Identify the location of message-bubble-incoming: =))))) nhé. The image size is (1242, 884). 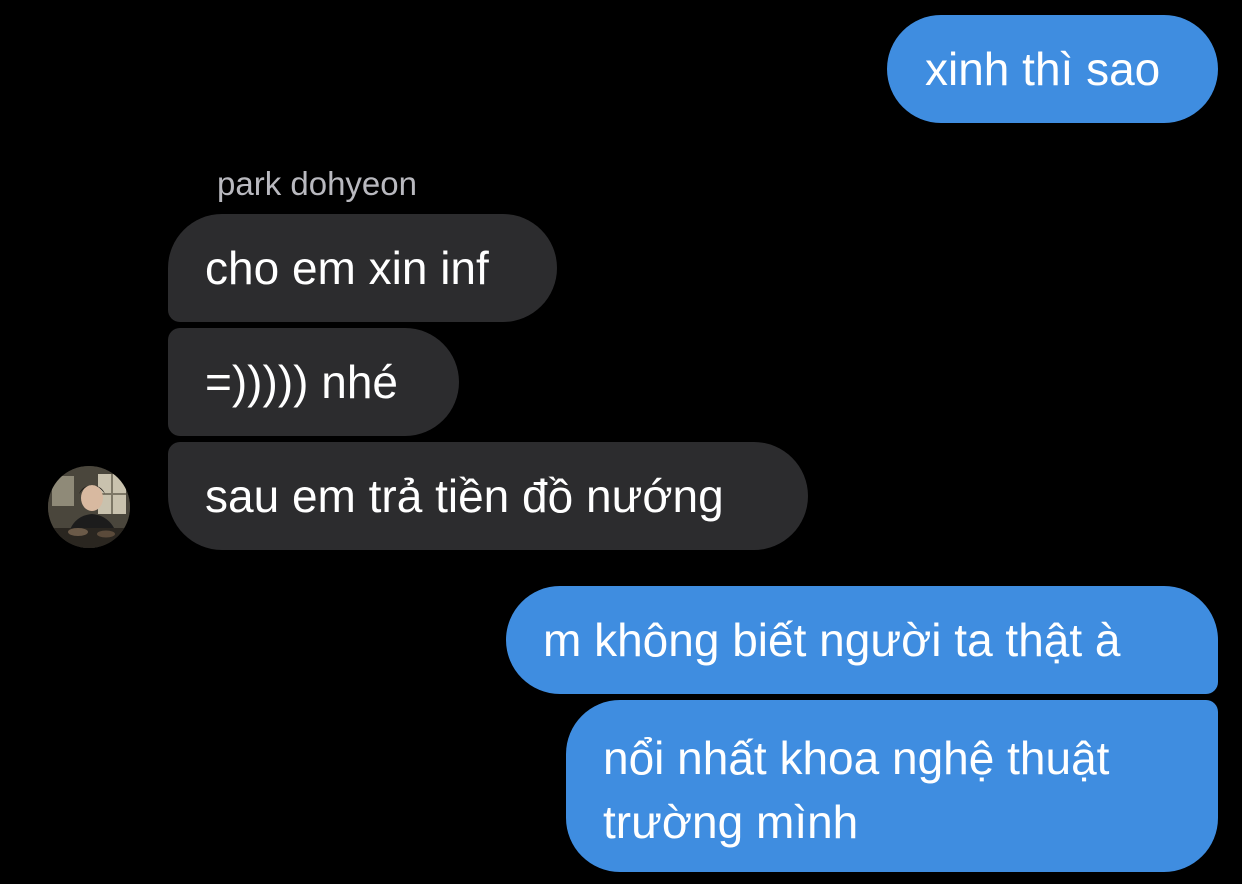
(313, 382).